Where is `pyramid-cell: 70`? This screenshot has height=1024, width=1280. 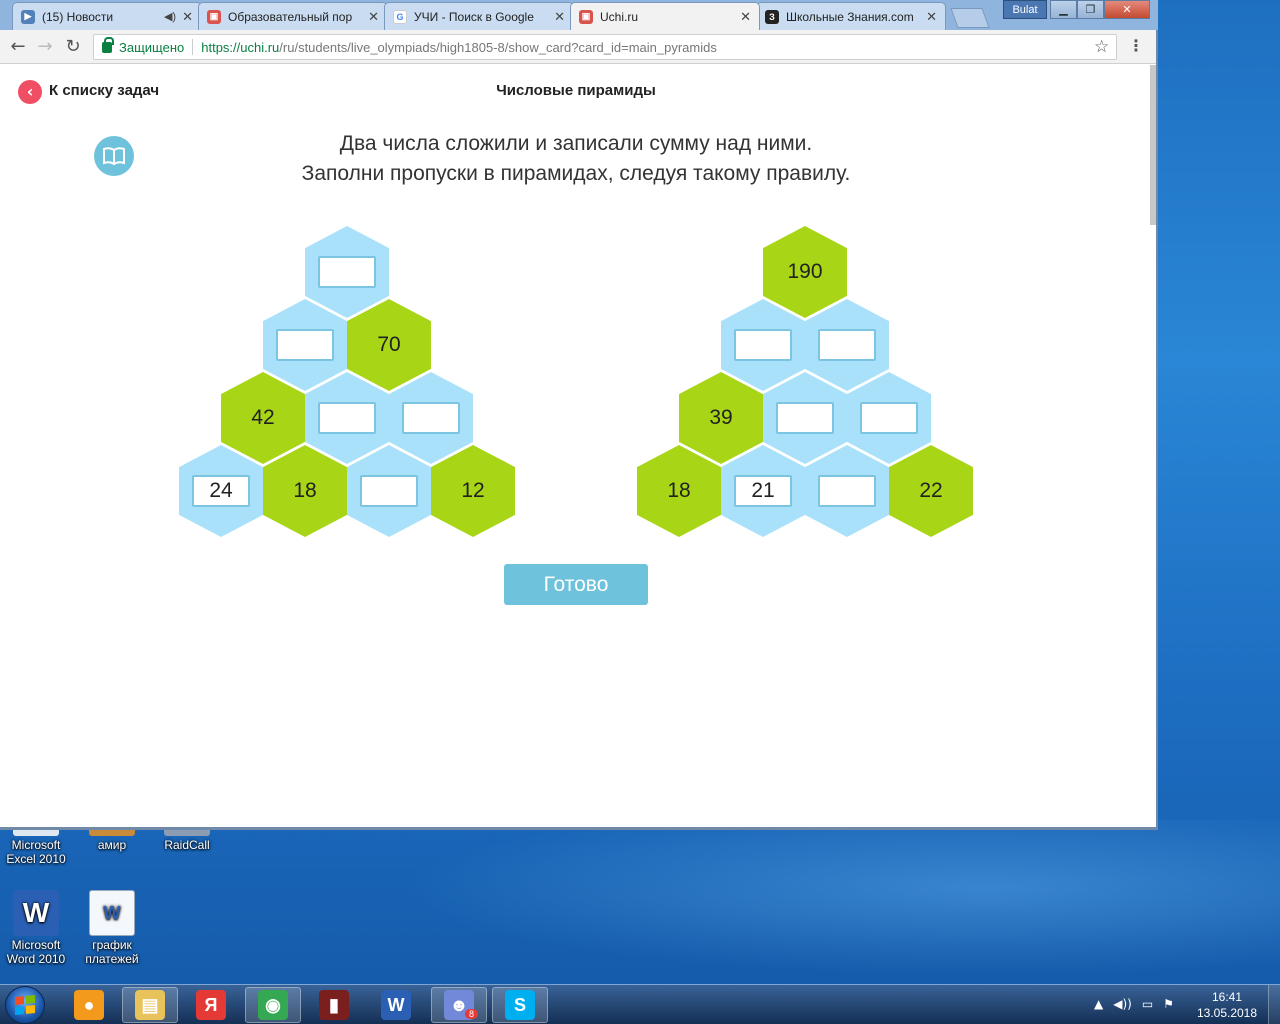 pyramid-cell: 70 is located at coordinates (389, 345).